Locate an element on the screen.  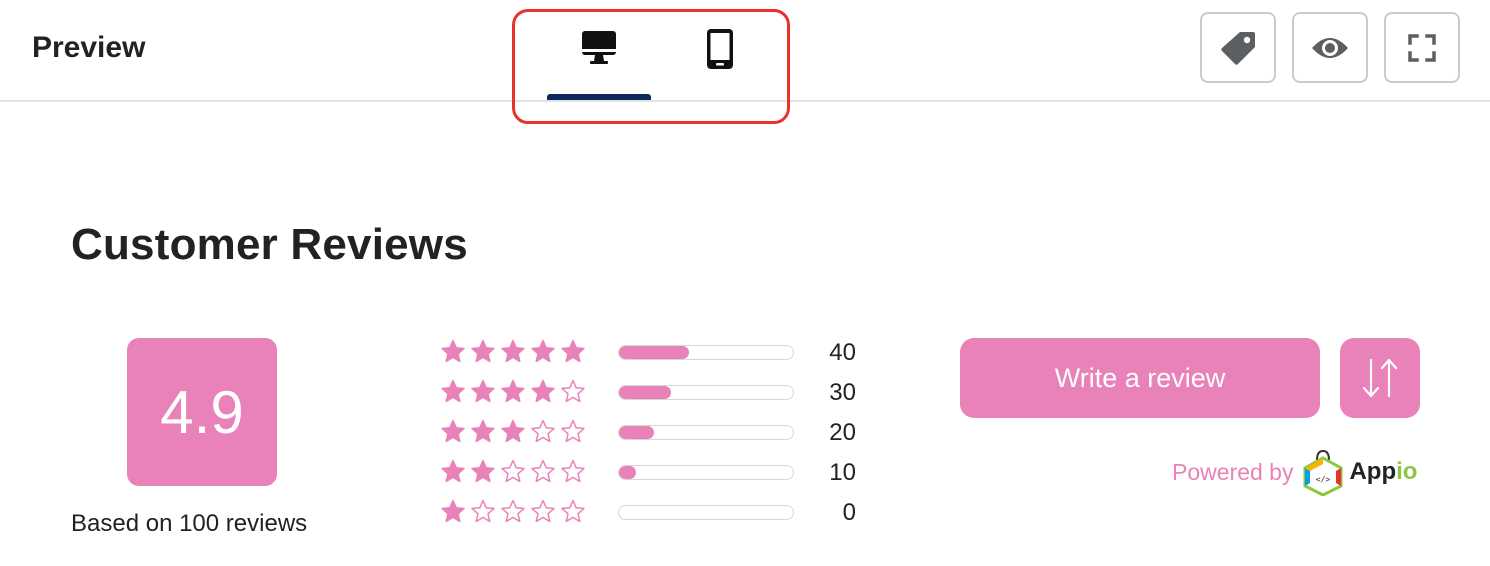
active-device-indicator is located at coordinates (599, 97).